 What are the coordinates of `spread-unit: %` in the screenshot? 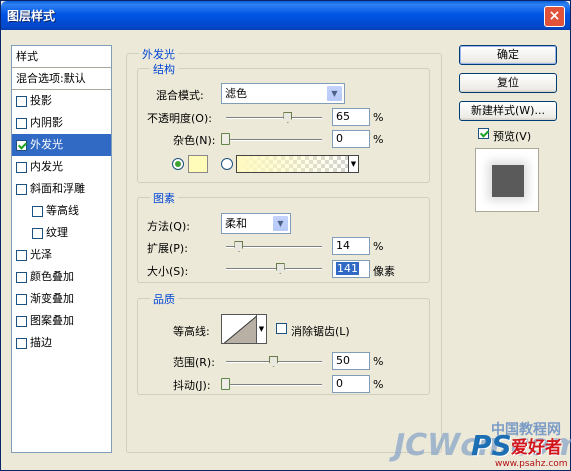 It's located at (378, 246).